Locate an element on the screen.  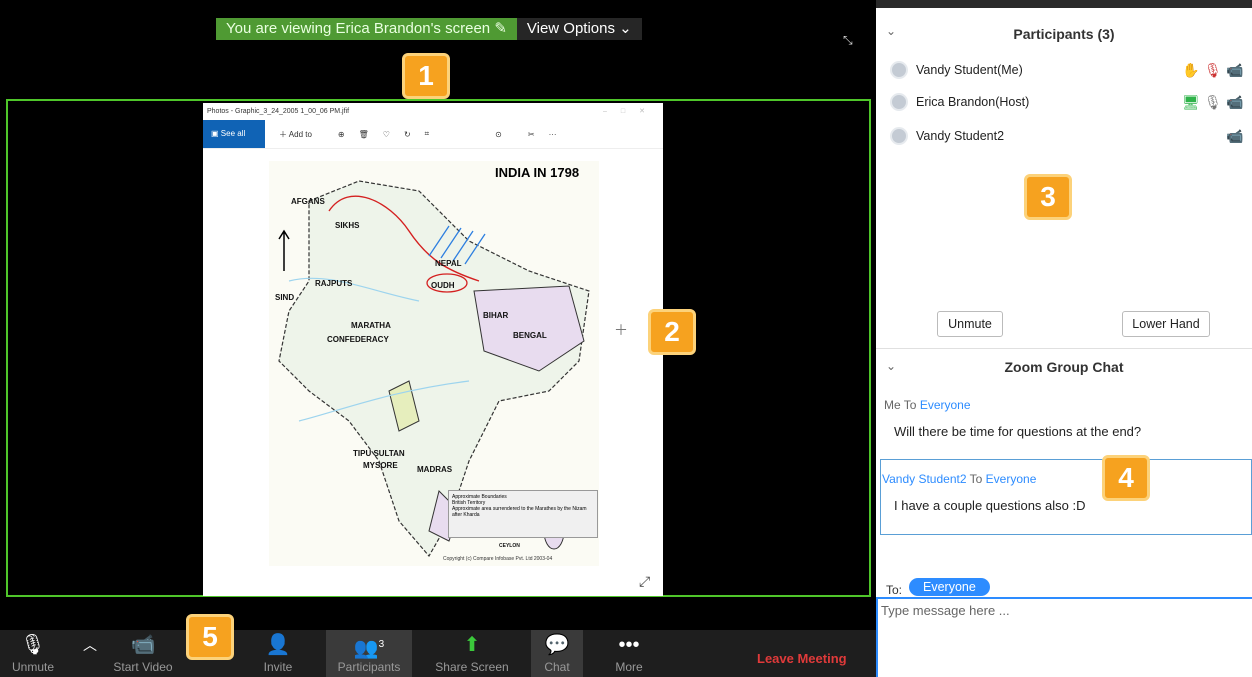
raised-hand-icon: ✋ is located at coordinates (1191, 69).